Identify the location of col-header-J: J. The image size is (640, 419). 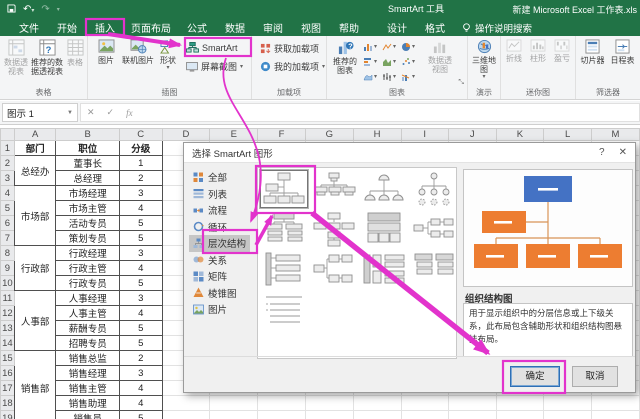
(472, 134).